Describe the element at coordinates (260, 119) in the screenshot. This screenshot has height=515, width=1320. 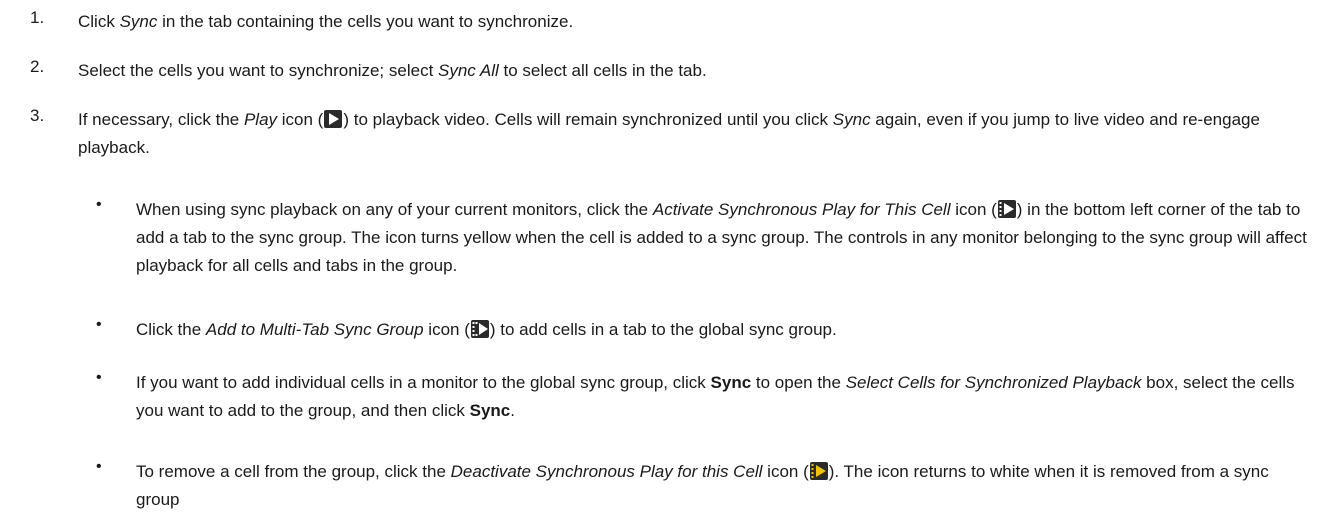
I see `ui-term-play: Play` at that location.